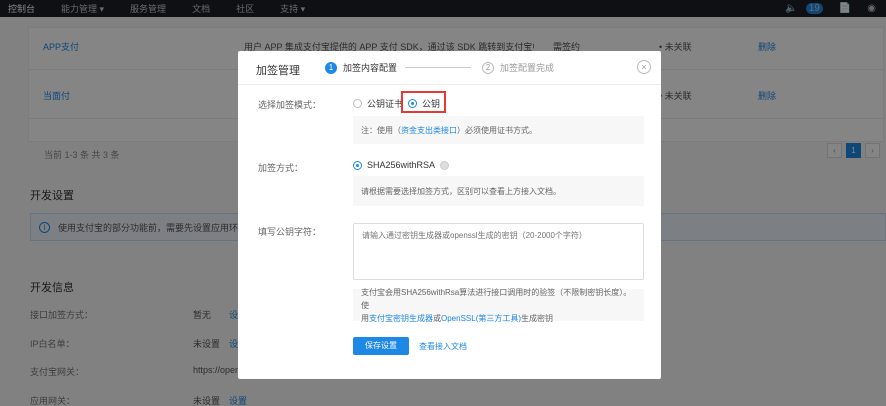 The image size is (886, 406). I want to click on close-icon: ×, so click(644, 67).